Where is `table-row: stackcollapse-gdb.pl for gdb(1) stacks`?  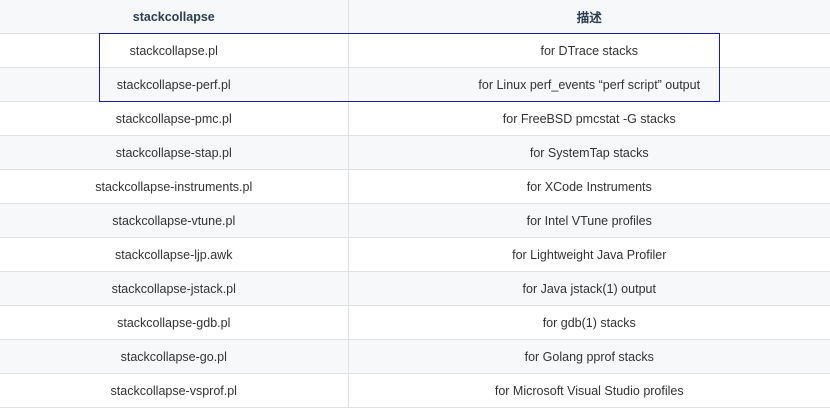
table-row: stackcollapse-gdb.pl for gdb(1) stacks is located at coordinates (415, 322).